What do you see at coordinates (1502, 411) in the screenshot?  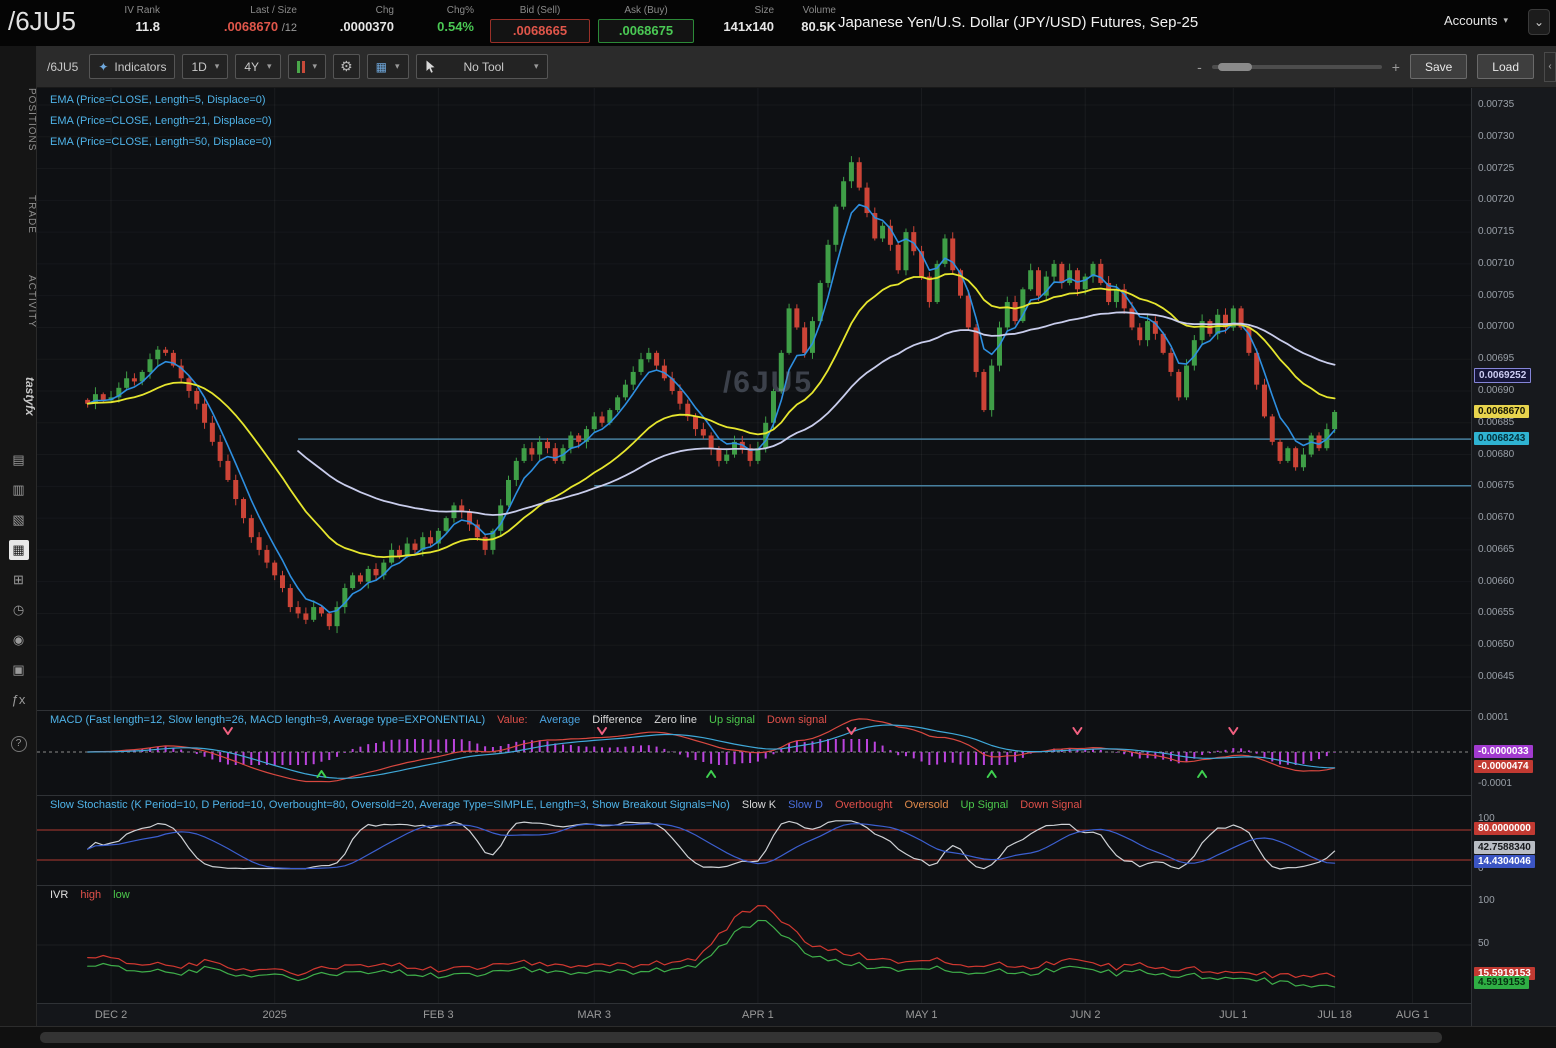 I see `price-tag: 0.0068670` at bounding box center [1502, 411].